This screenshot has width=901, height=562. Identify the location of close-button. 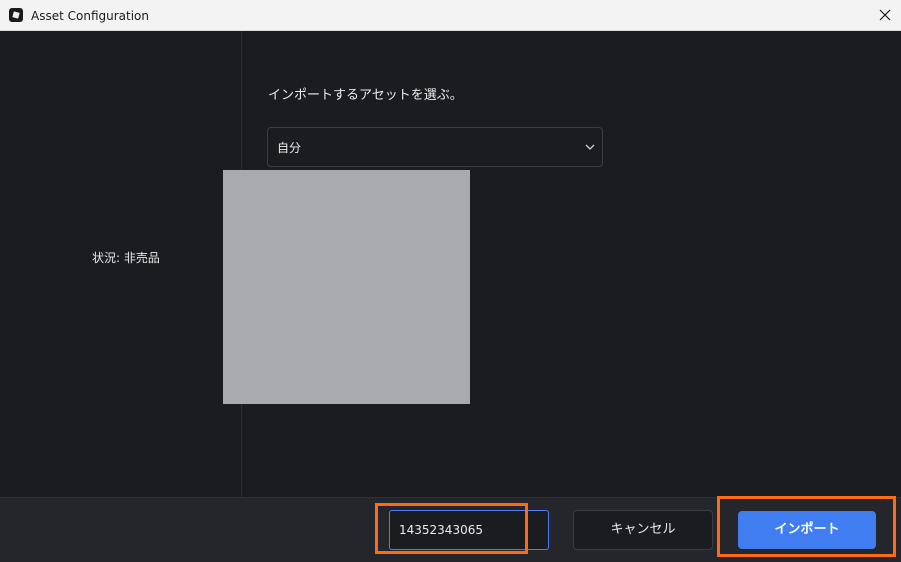
(885, 15).